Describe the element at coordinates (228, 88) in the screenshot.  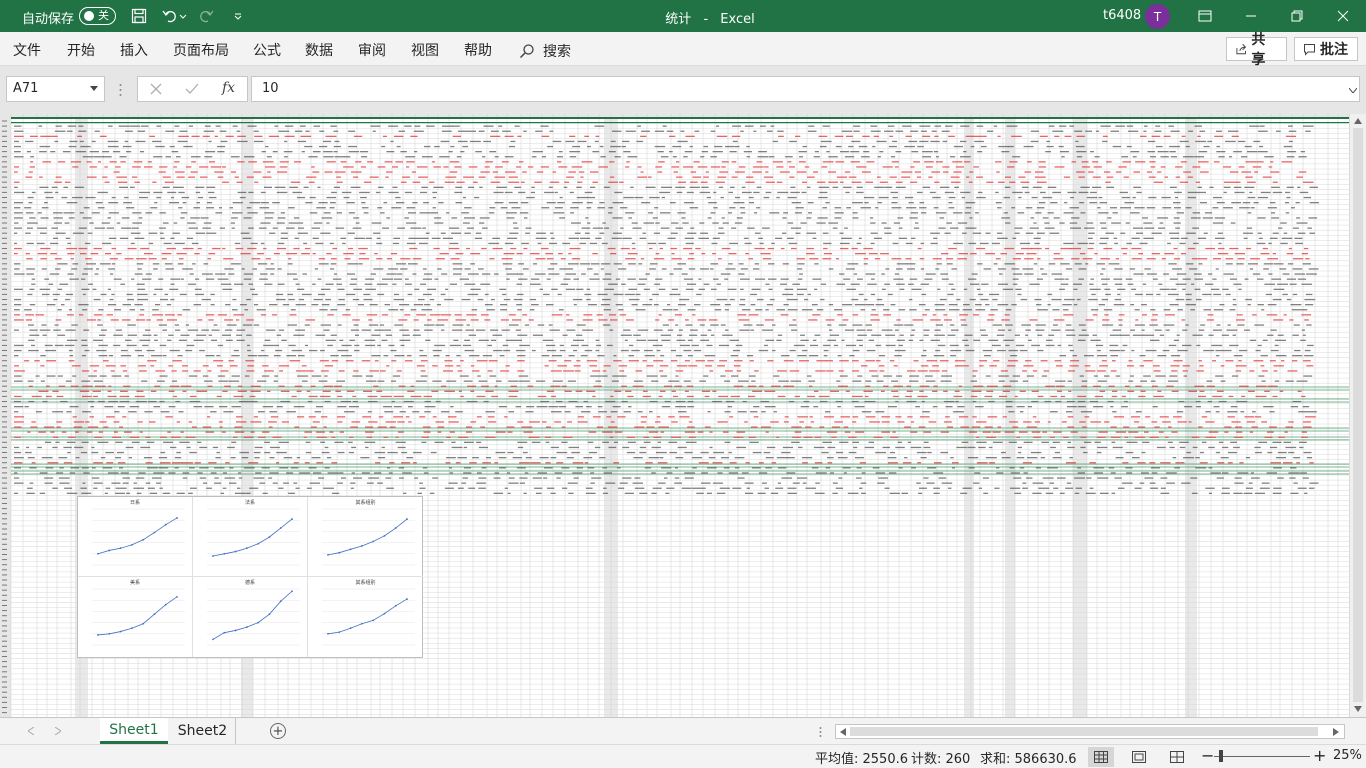
I see `insert-function-icon: fx` at that location.